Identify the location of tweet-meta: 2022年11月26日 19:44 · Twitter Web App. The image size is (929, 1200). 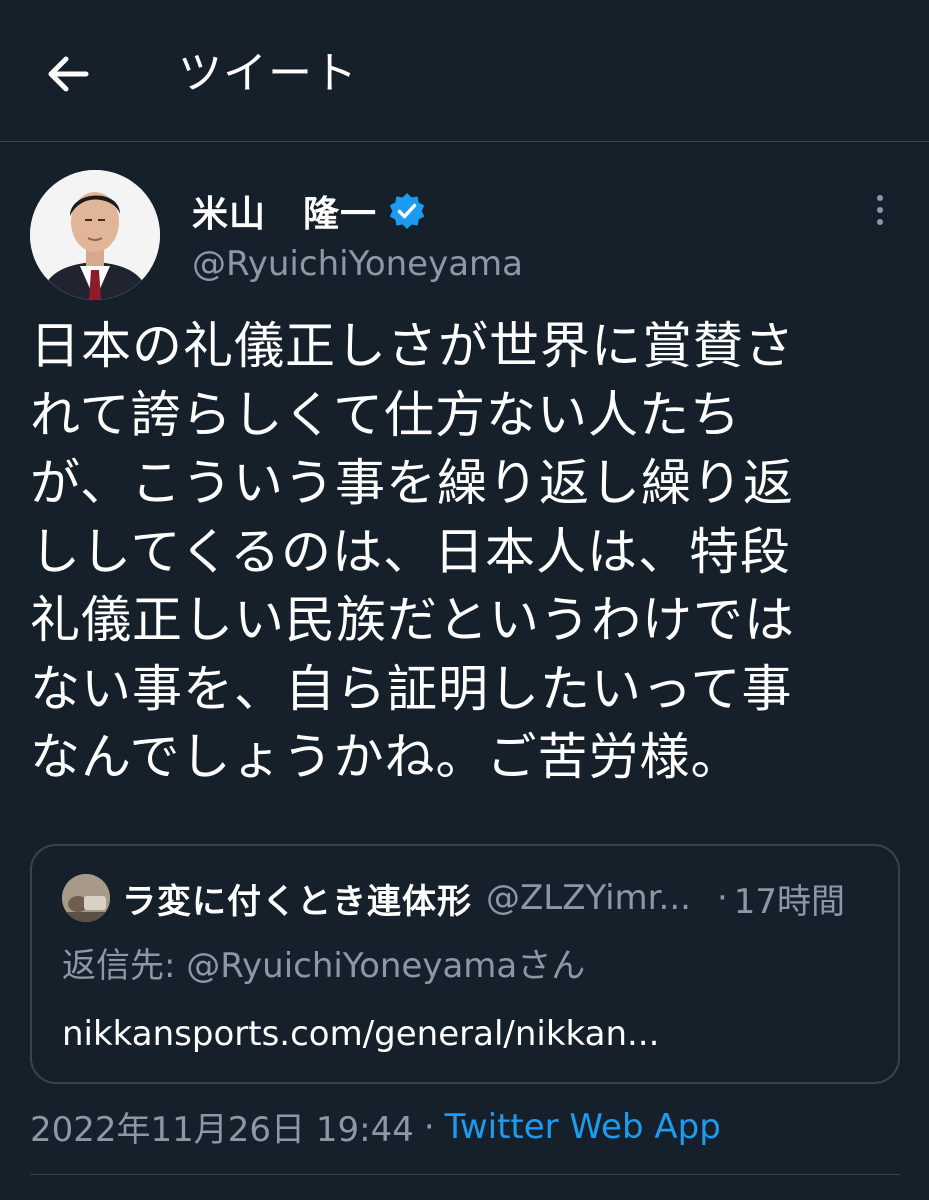
(375, 1126).